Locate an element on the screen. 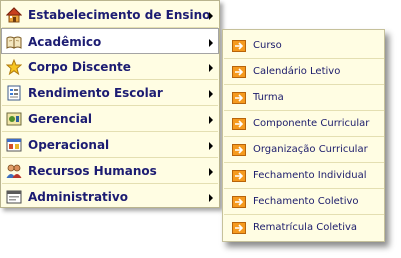 The width and height of the screenshot is (401, 258). menu-item-estabelecimento-de-ensino: Estabelecimento de Ensino is located at coordinates (110, 15).